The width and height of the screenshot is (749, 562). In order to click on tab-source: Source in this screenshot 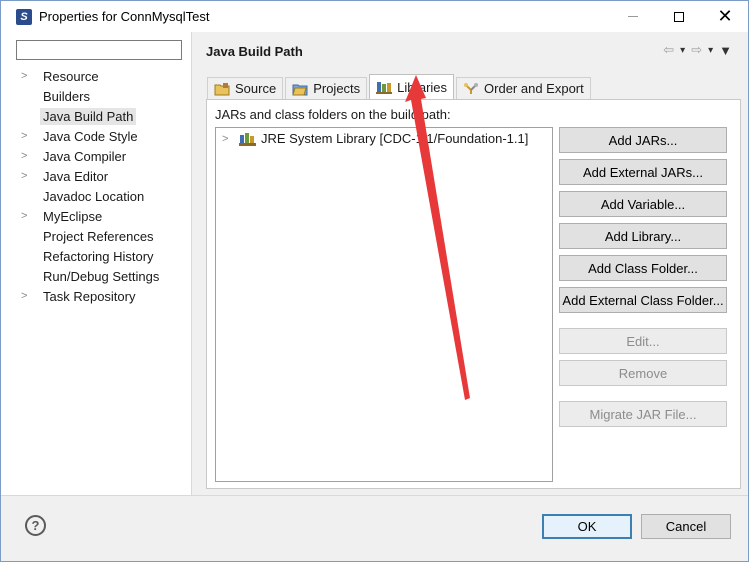, I will do `click(245, 88)`.